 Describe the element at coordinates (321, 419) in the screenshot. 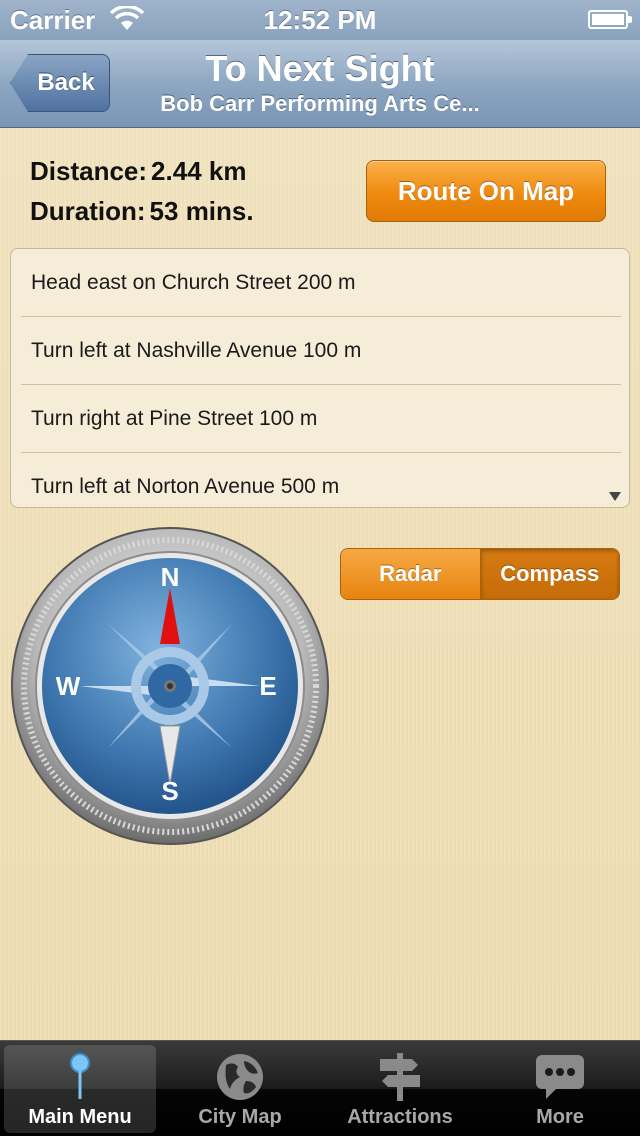

I see `direction-item: Turn right at Pine Street 100 m` at that location.